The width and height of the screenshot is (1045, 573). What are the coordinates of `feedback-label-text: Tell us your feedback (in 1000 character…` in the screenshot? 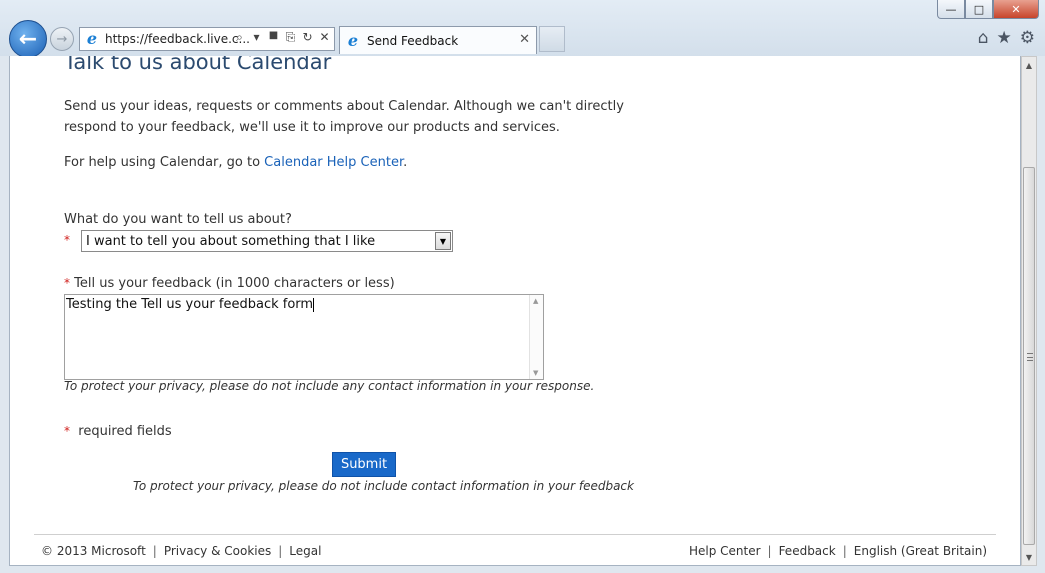 It's located at (234, 283).